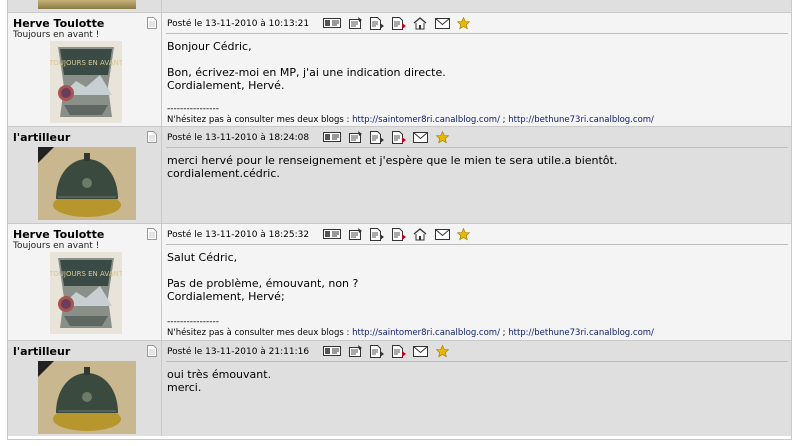 This screenshot has height=446, width=800. I want to click on previous-post-avatar, so click(87, 4).